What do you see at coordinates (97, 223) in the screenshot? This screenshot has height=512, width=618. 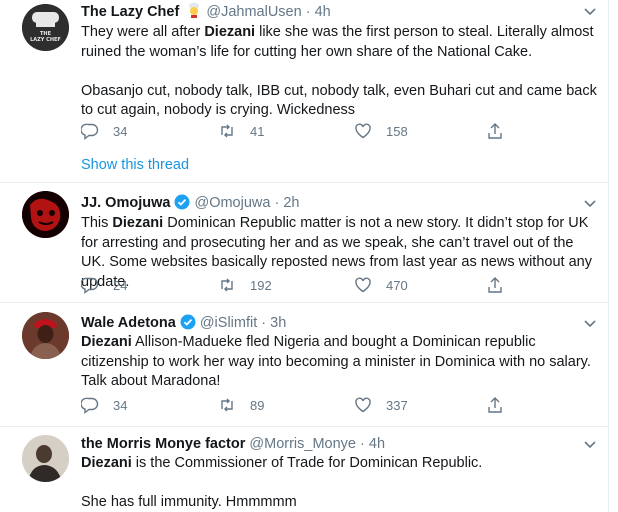 I see `tweet-text-part: This` at bounding box center [97, 223].